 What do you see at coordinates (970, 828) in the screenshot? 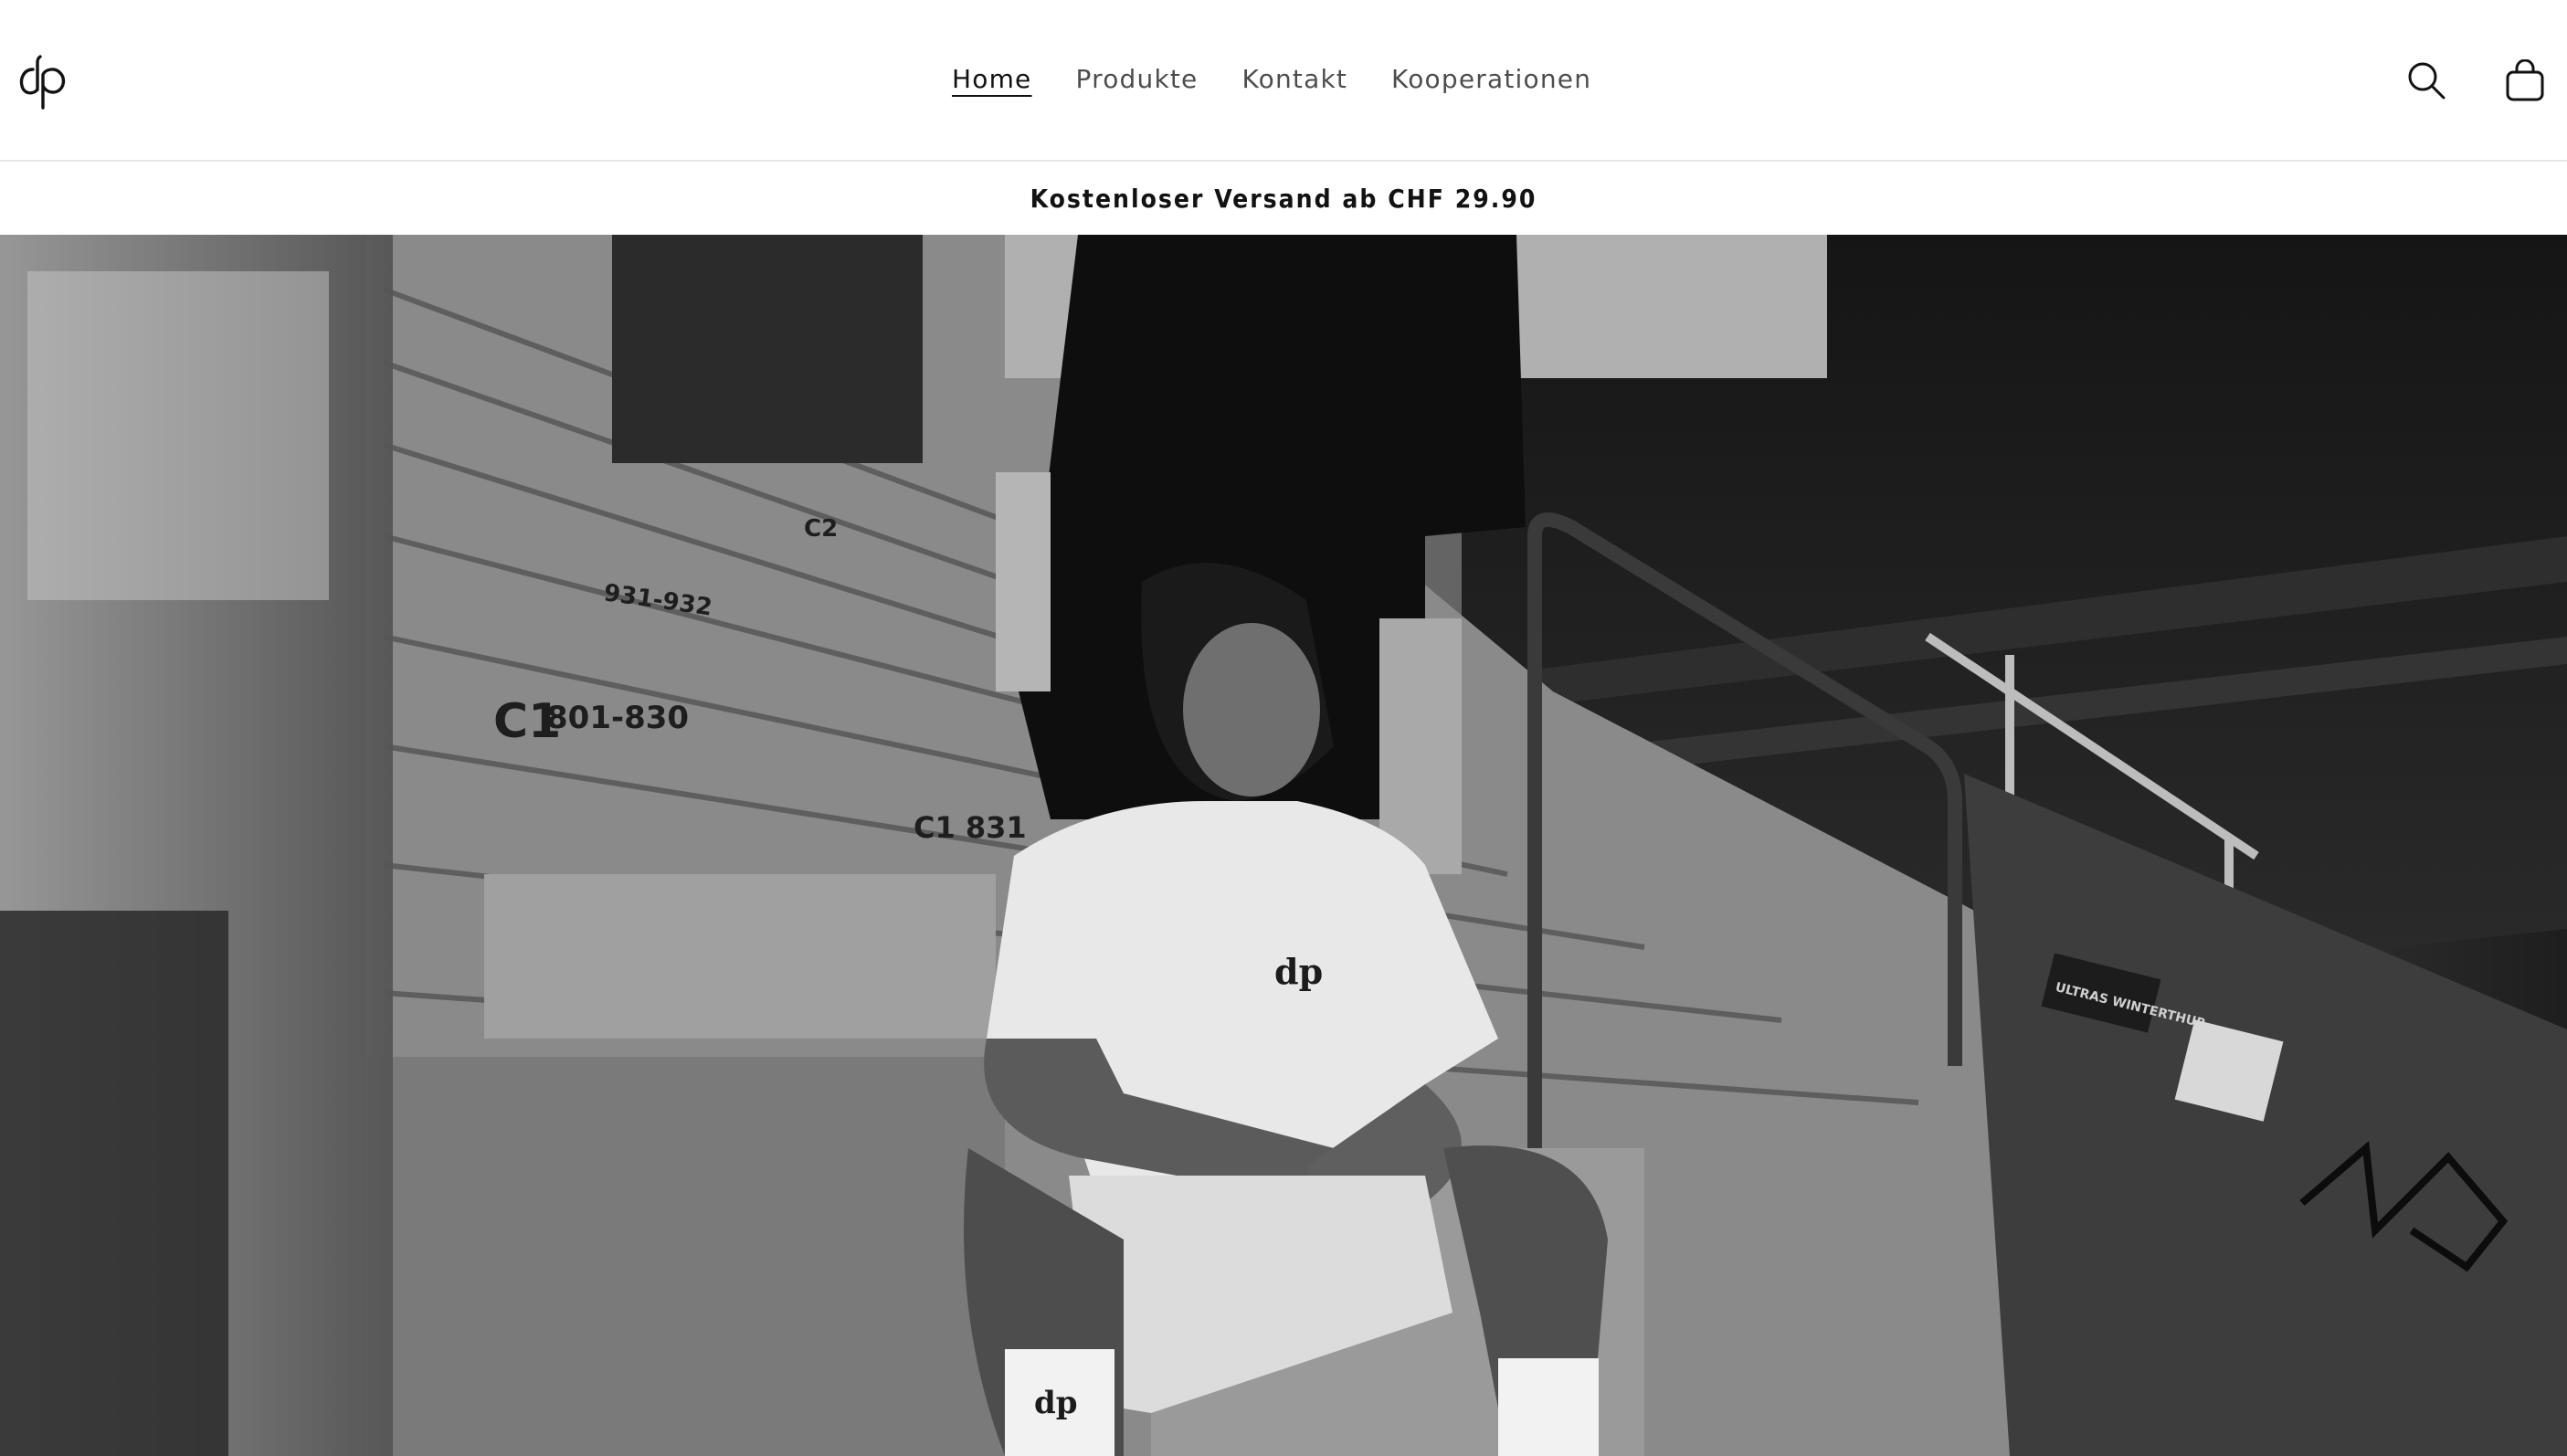
I see `svg-text: C1 831` at bounding box center [970, 828].